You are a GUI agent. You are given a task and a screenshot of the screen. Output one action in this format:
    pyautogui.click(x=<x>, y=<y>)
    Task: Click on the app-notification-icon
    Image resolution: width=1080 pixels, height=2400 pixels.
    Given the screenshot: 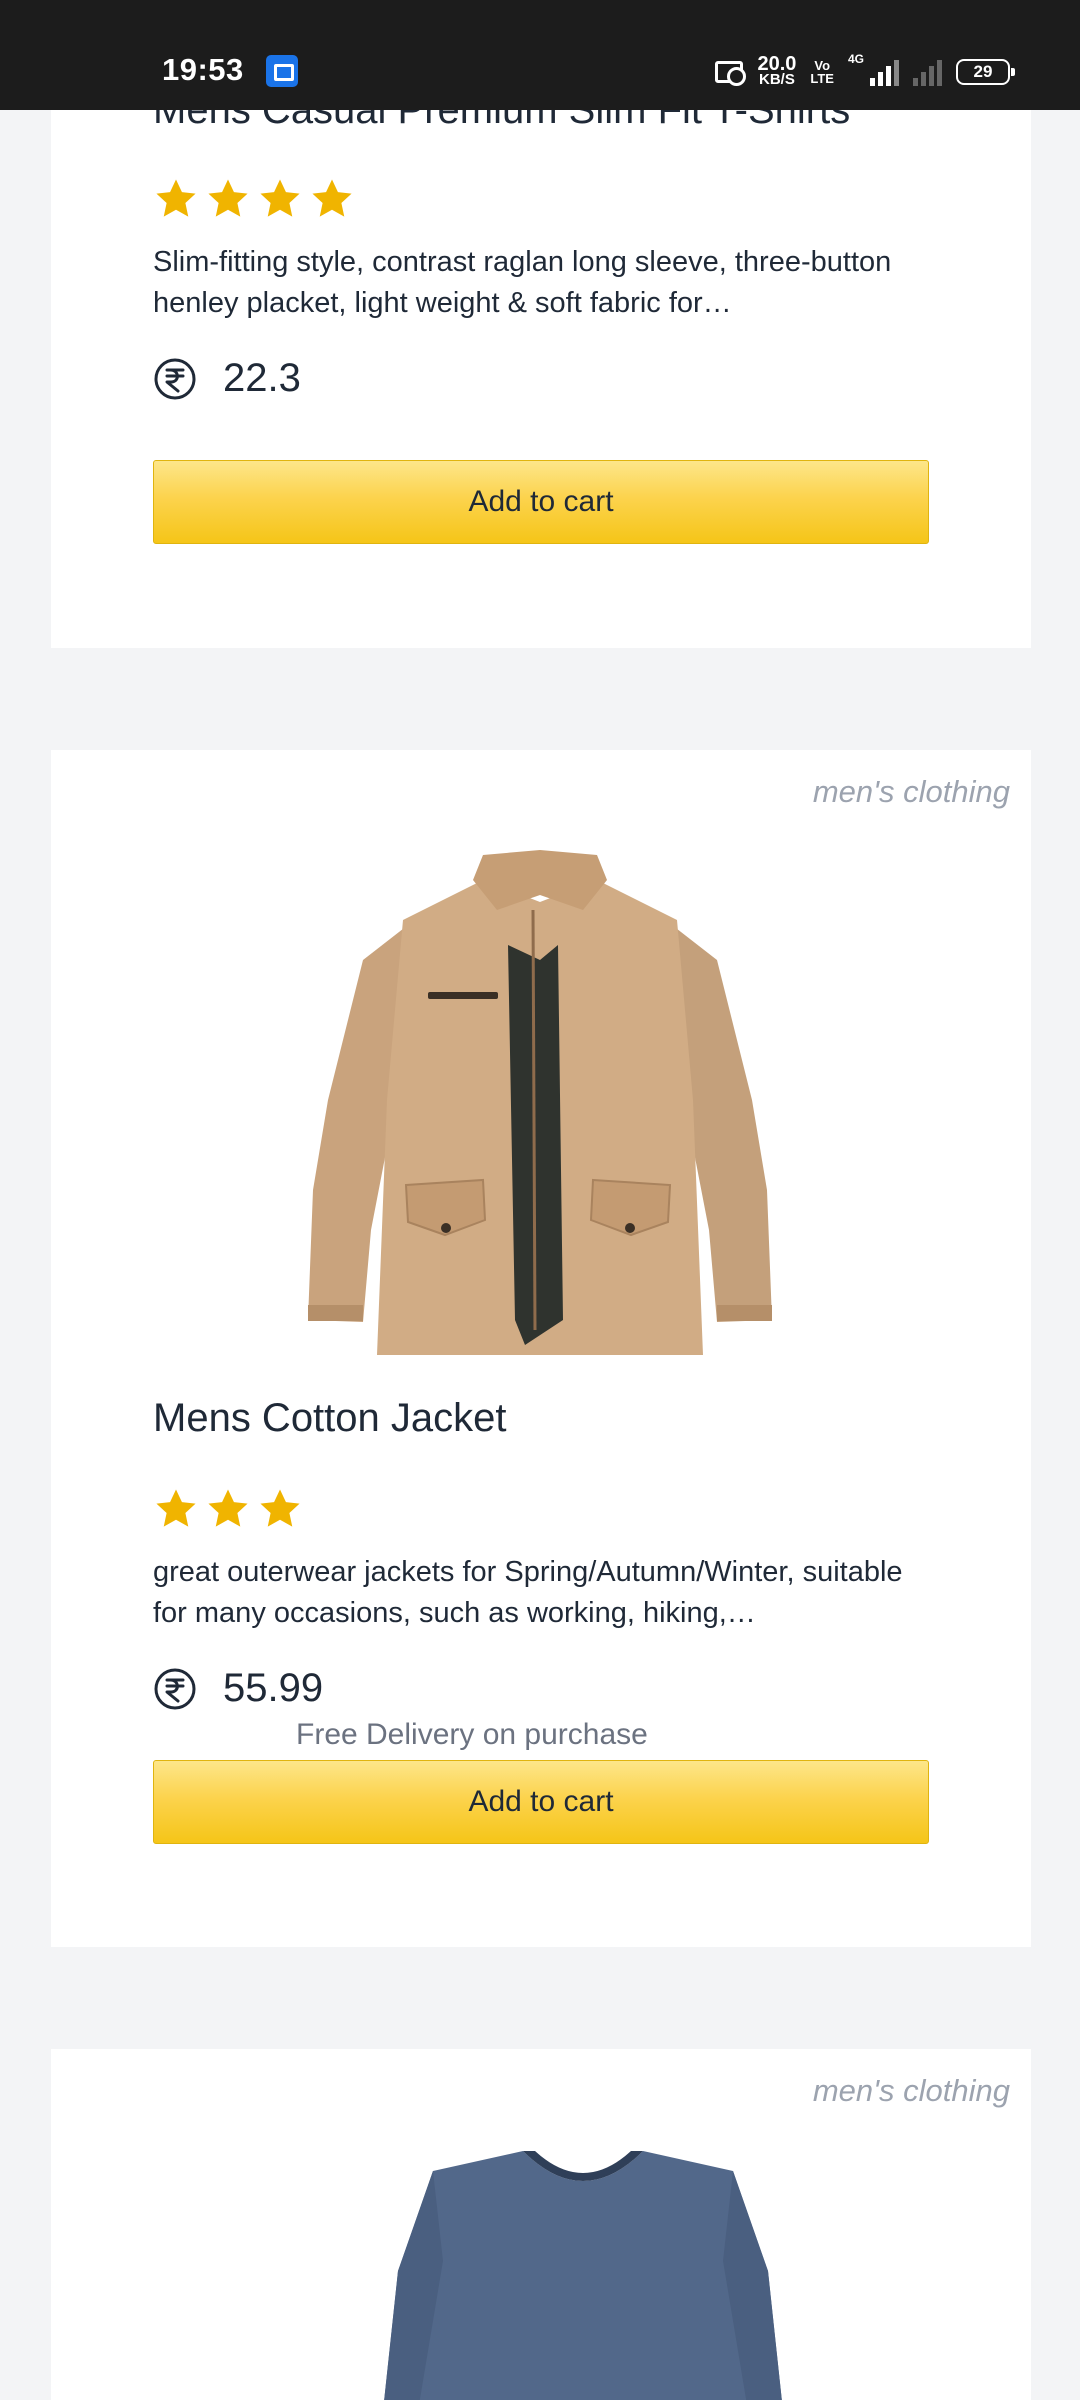 What is the action you would take?
    pyautogui.click(x=282, y=71)
    